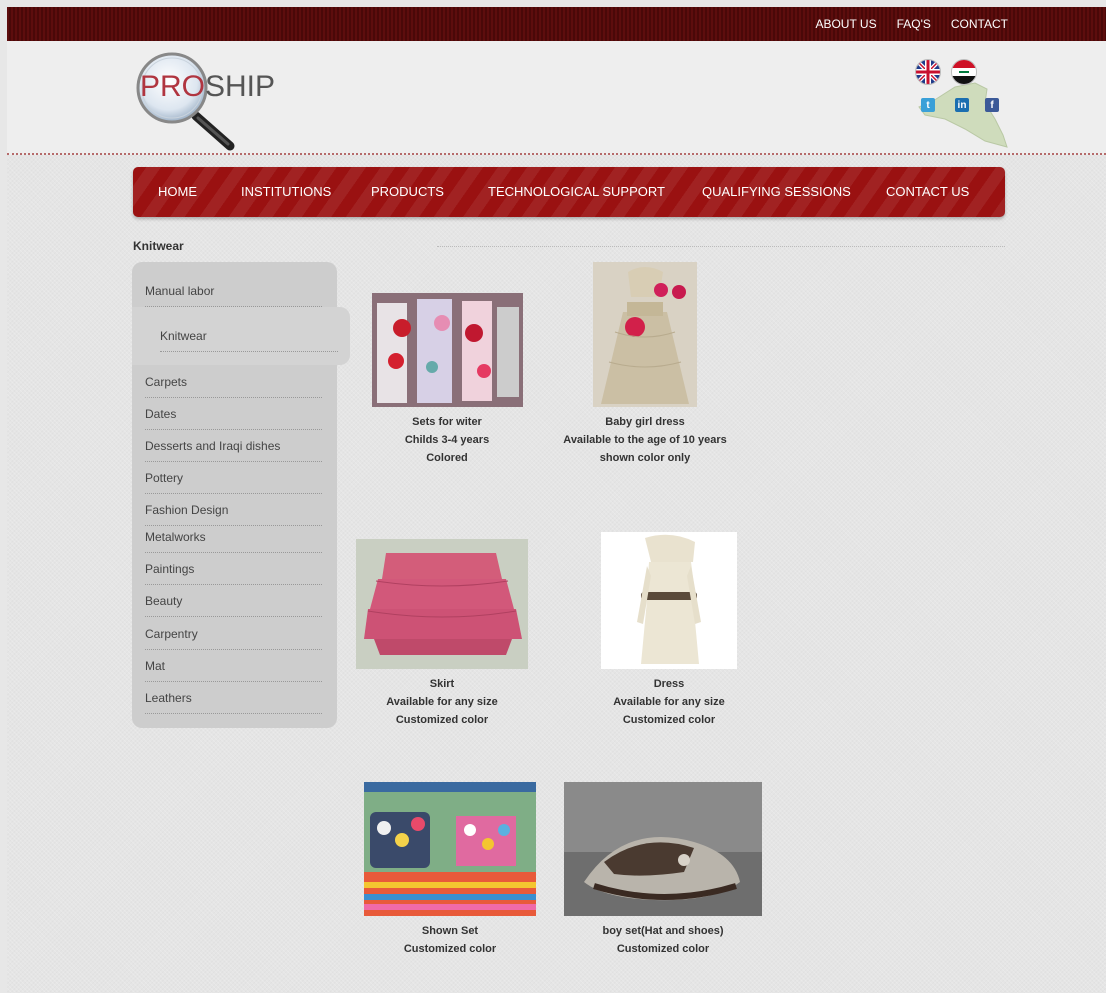 The height and width of the screenshot is (993, 1106). I want to click on sidebar-item-leathers: Leathers, so click(233, 702).